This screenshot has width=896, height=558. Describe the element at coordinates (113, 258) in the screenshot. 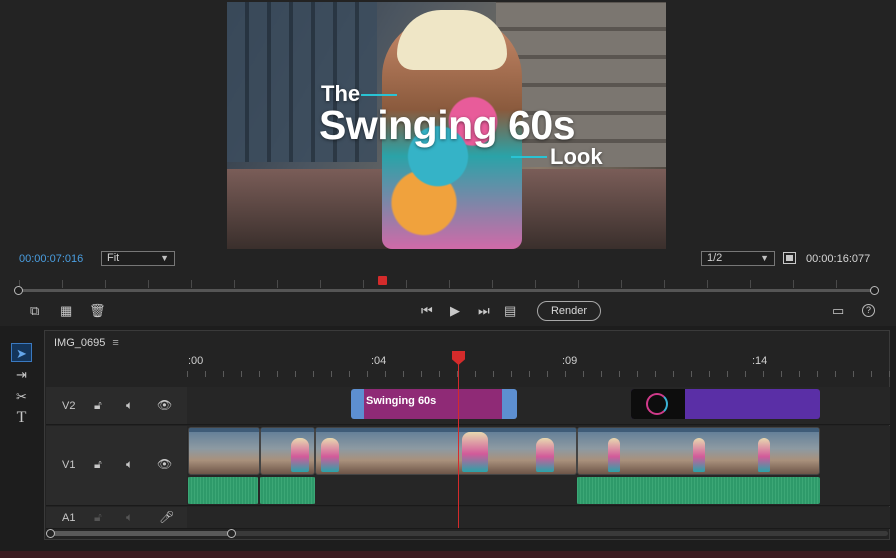

I see `zoom-select-value: Fit` at that location.